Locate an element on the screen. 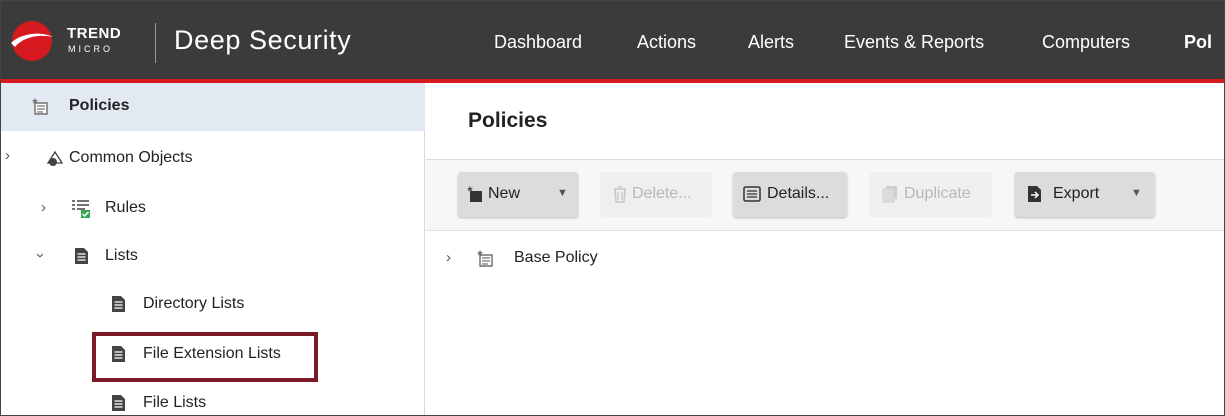  sidebar-item-rules: › Rules is located at coordinates (213, 209).